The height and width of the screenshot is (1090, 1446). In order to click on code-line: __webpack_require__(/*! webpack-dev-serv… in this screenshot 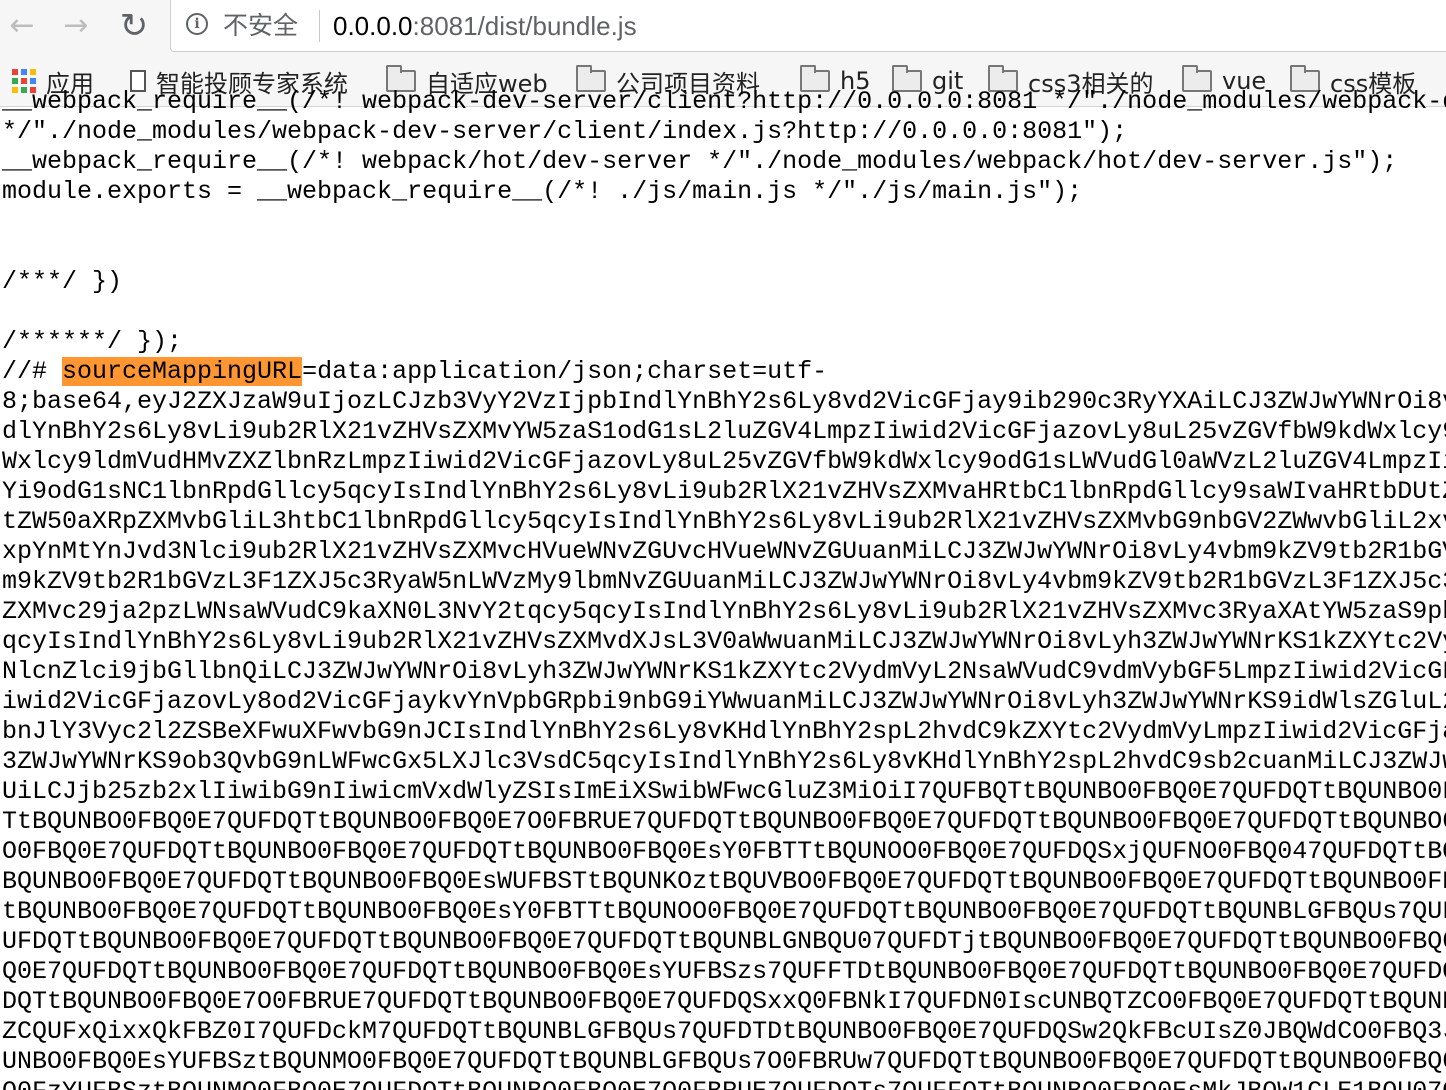, I will do `click(724, 101)`.